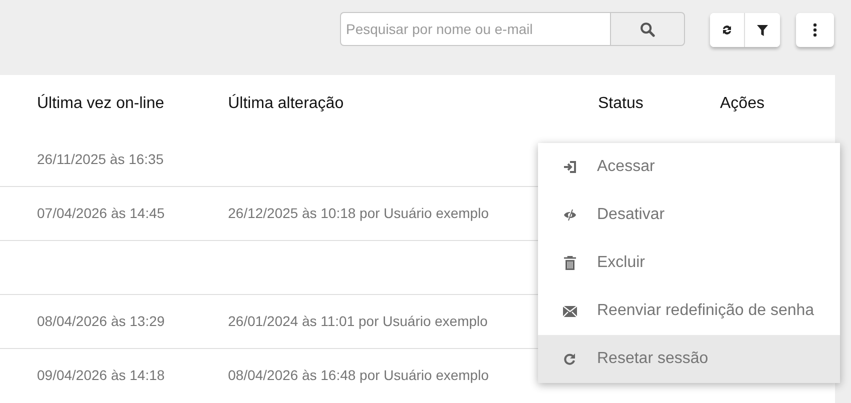 The image size is (851, 403). I want to click on eye-slash-icon, so click(569, 215).